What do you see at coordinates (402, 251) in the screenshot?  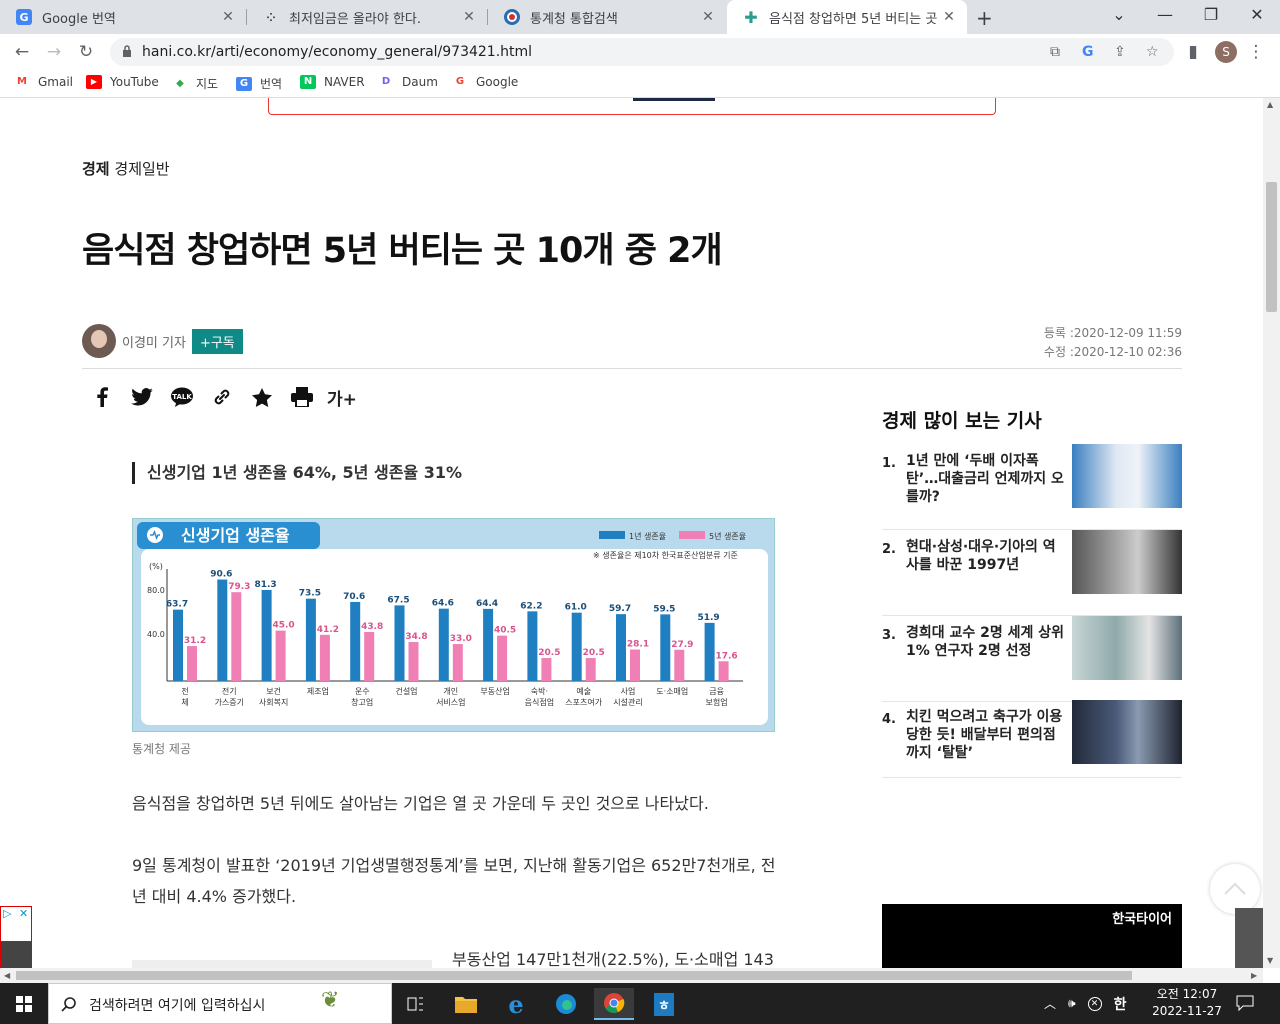 I see `article-headline: 음식점 창업하면 5년 버티는 곳 10개 중 2개` at bounding box center [402, 251].